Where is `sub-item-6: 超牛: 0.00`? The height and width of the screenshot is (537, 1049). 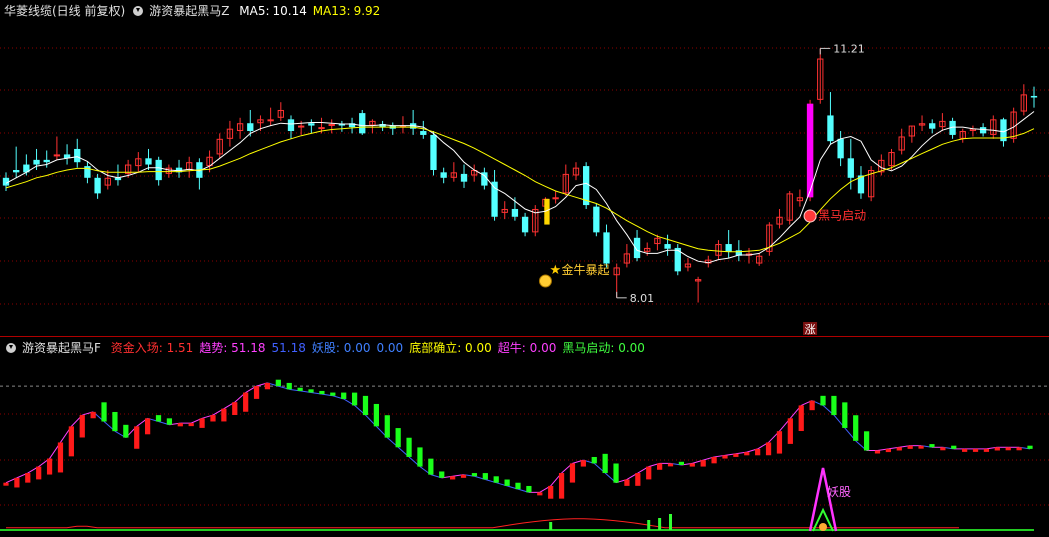 sub-item-6: 超牛: 0.00 is located at coordinates (527, 348).